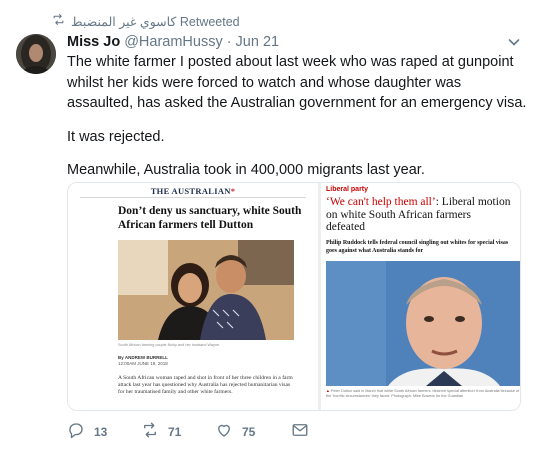  What do you see at coordinates (347, 189) in the screenshot?
I see `section-label: Liberal party` at bounding box center [347, 189].